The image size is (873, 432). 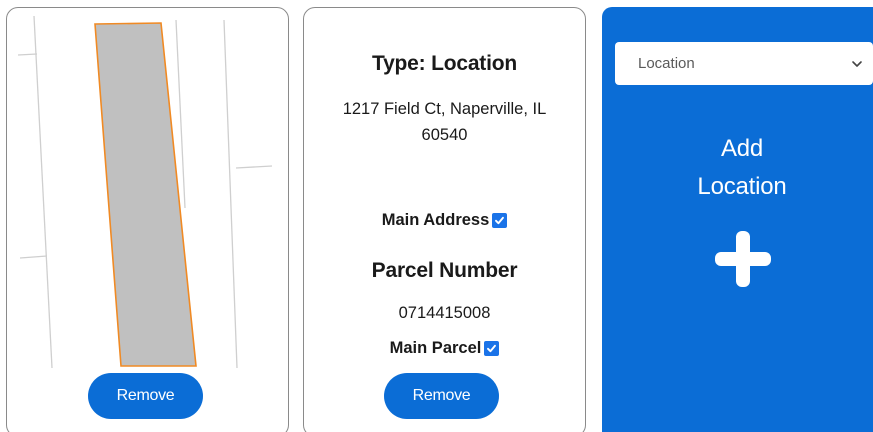 What do you see at coordinates (444, 122) in the screenshot?
I see `address: 1217 Field Ct, Naperville, IL 60540` at bounding box center [444, 122].